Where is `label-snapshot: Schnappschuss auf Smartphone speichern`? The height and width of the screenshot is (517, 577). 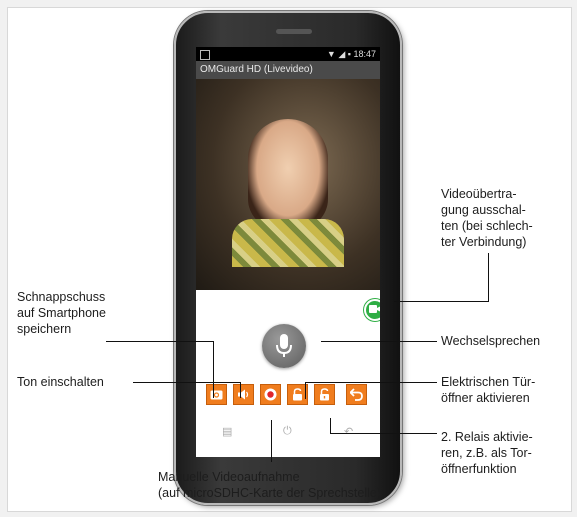
label-snapshot: Schnappschuss auf Smartphone speichern is located at coordinates (61, 313).